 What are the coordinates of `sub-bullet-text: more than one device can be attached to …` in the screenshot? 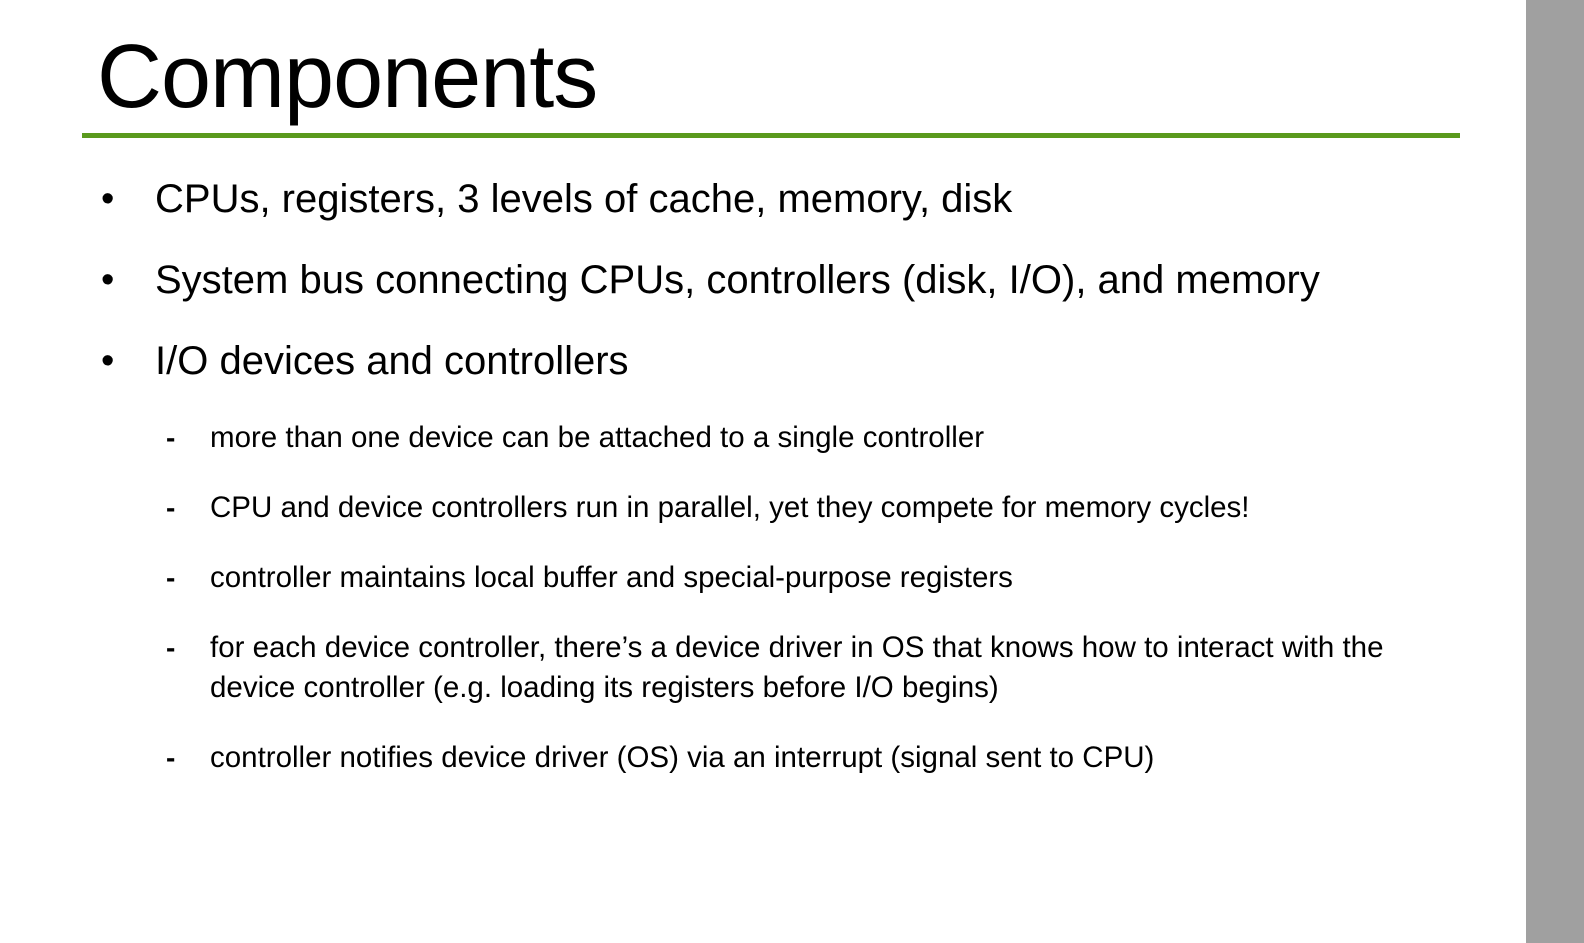 It's located at (597, 437).